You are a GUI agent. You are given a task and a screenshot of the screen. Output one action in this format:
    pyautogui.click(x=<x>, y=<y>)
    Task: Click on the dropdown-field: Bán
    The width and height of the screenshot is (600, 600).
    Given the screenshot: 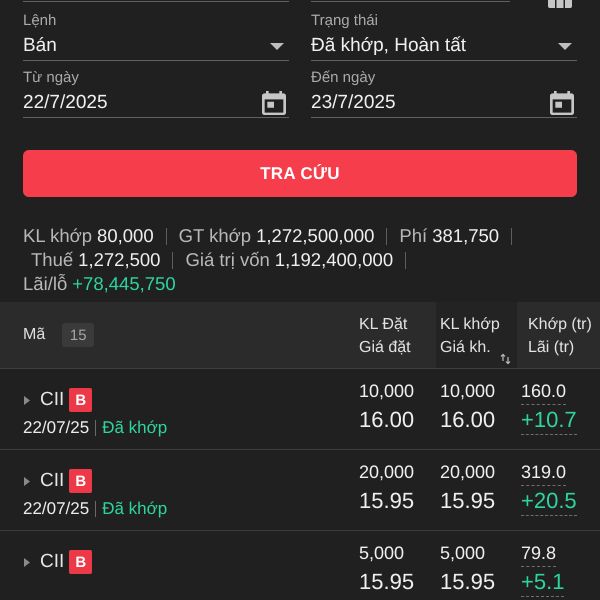 What is the action you would take?
    pyautogui.click(x=156, y=45)
    